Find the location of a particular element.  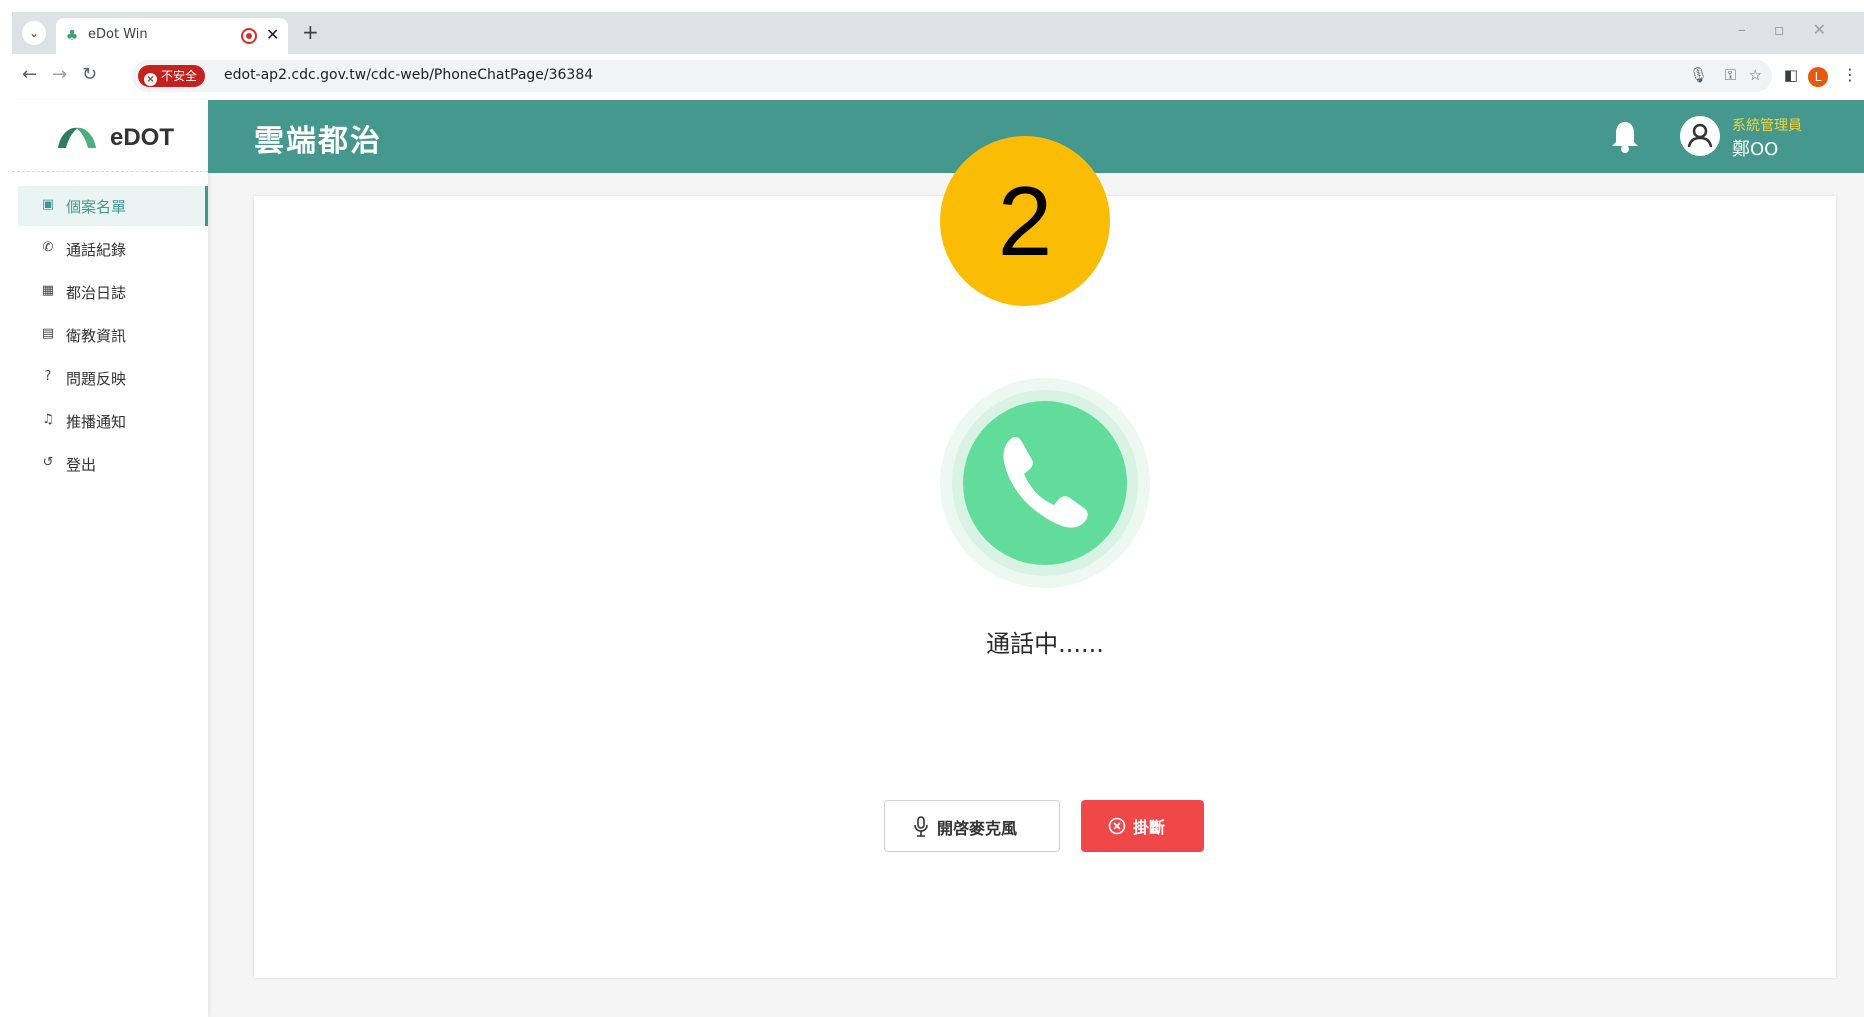

profile-avatar: L is located at coordinates (1818, 77).